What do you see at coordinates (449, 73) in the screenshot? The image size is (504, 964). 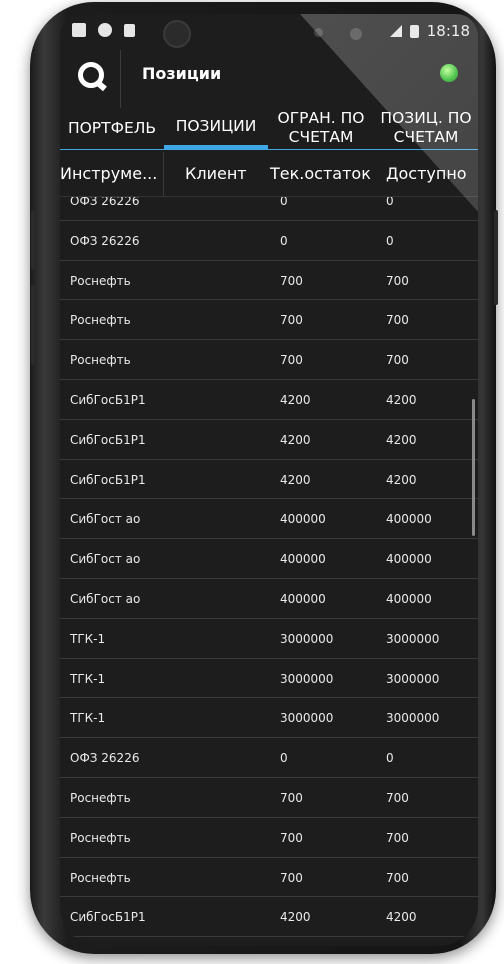 I see `connection-status-icon` at bounding box center [449, 73].